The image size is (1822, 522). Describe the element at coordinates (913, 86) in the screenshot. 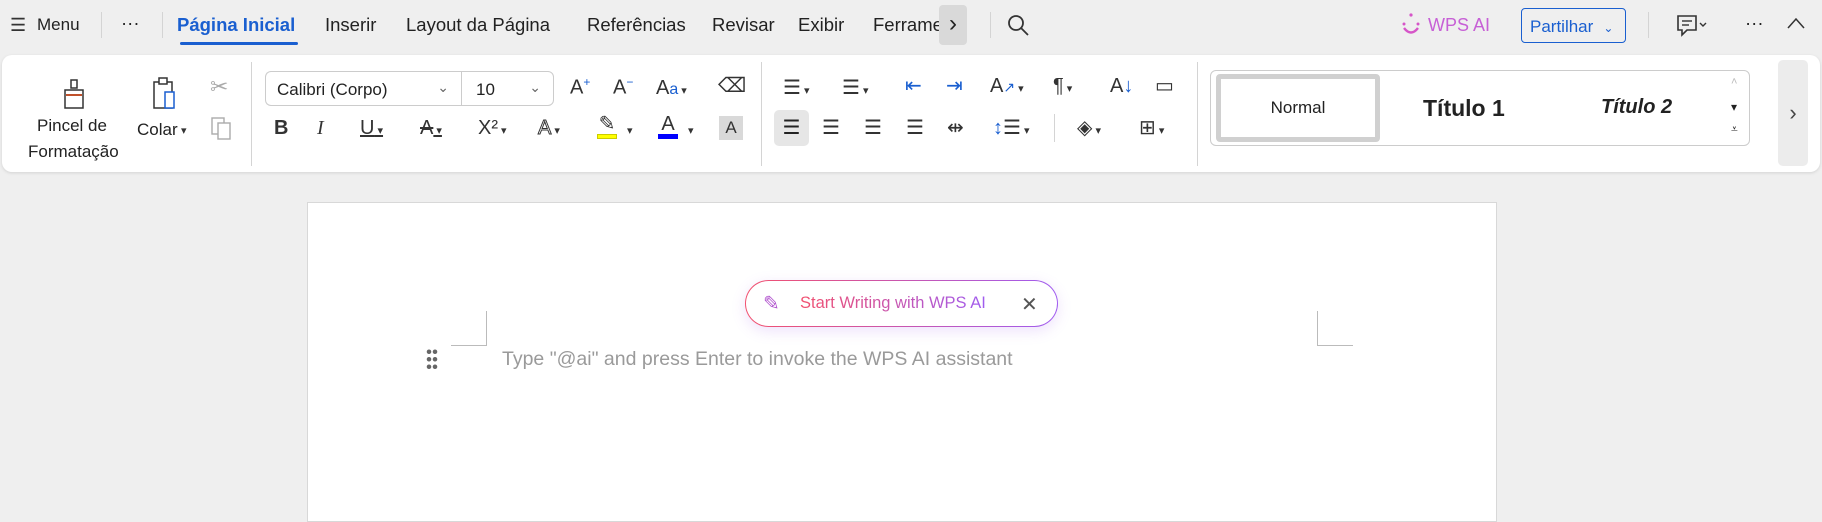

I see `decrease-indent-icon: ⇤` at that location.